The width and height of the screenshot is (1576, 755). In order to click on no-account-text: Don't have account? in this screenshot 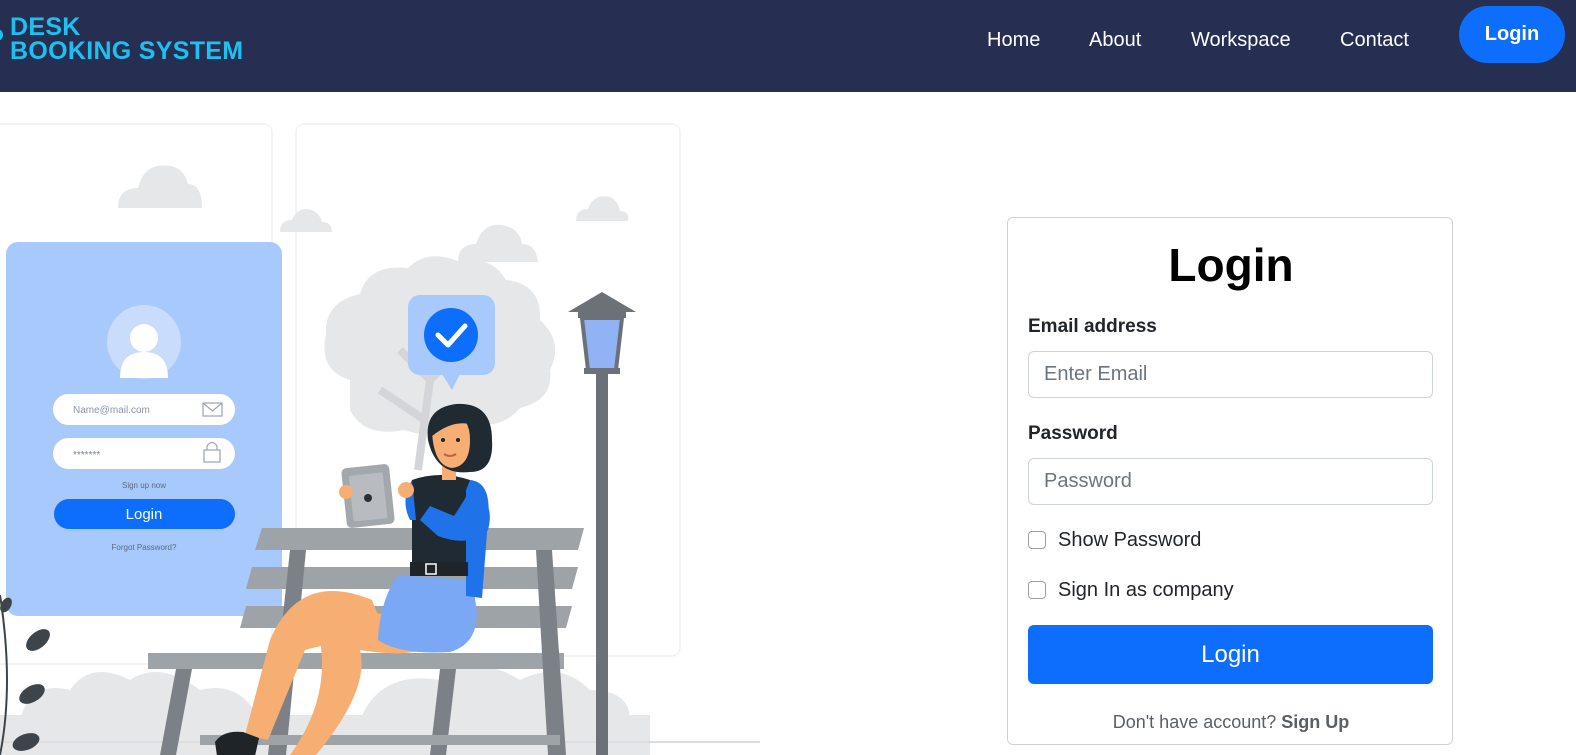, I will do `click(1194, 722)`.